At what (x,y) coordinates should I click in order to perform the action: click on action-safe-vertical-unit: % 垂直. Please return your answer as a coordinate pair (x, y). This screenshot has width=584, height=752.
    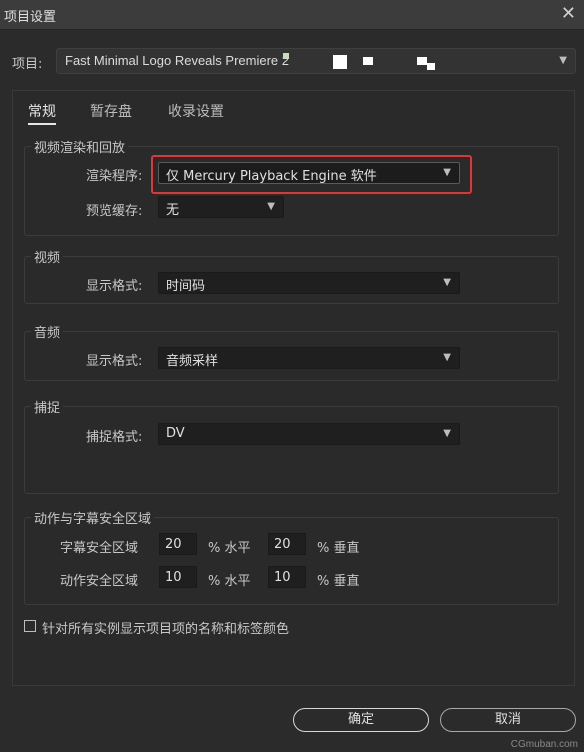
    Looking at the image, I should click on (338, 581).